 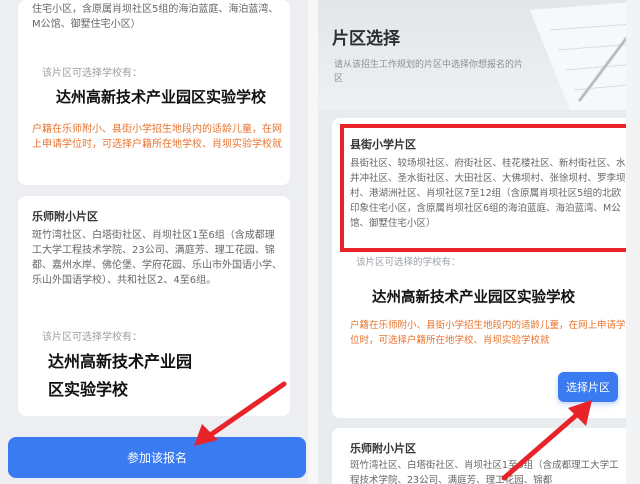 What do you see at coordinates (88, 388) in the screenshot?
I see `school-name-line2: 区实验学校` at bounding box center [88, 388].